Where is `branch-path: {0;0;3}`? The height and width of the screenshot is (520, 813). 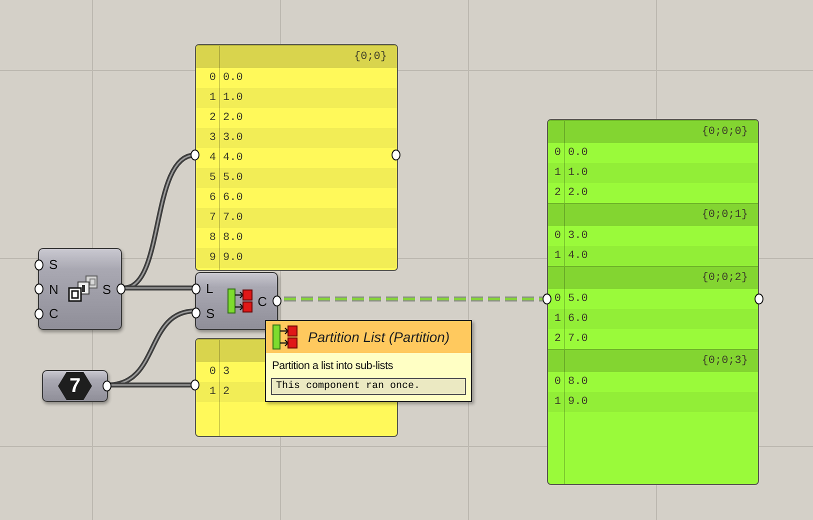 branch-path: {0;0;3} is located at coordinates (725, 361).